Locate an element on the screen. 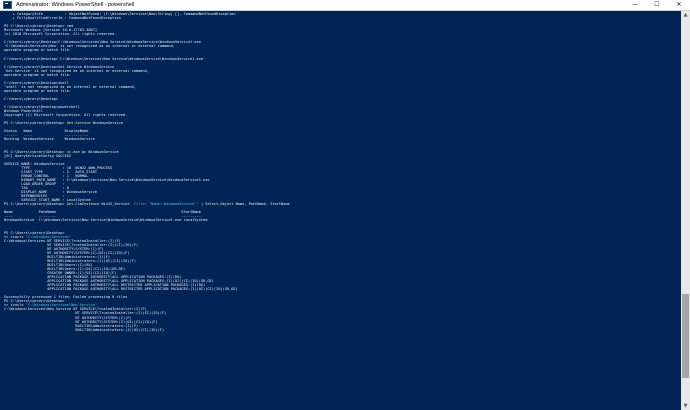 The width and height of the screenshot is (690, 410). scroll-up-arrow-icon: ▲ is located at coordinates (685, 15).